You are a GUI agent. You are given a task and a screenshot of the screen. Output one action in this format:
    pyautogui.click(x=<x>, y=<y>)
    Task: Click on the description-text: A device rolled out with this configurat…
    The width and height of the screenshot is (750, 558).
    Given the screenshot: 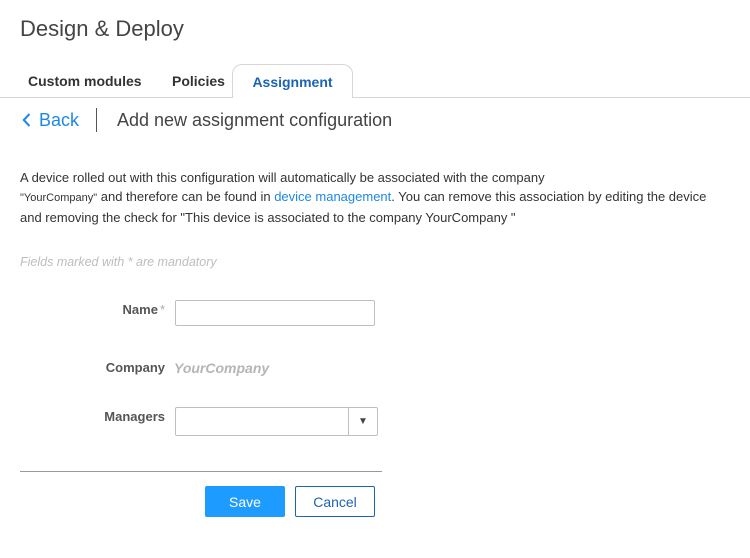 What is the action you would take?
    pyautogui.click(x=370, y=197)
    